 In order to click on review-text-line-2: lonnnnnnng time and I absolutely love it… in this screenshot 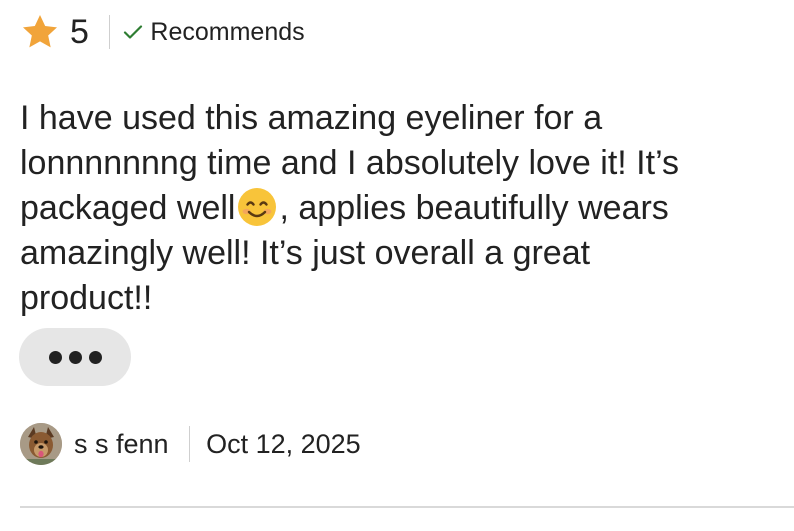, I will do `click(350, 163)`.